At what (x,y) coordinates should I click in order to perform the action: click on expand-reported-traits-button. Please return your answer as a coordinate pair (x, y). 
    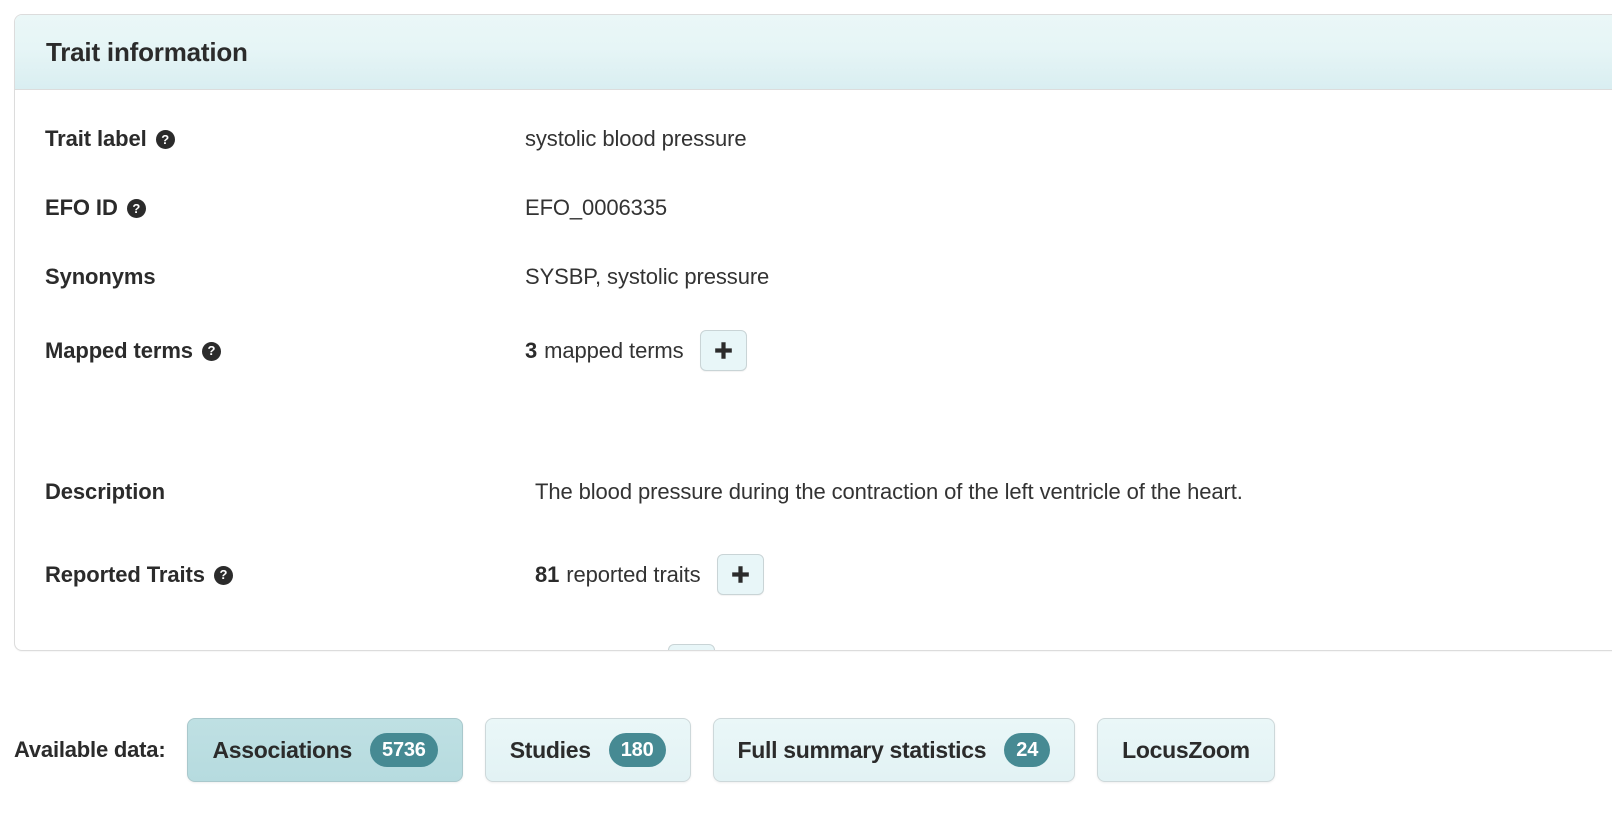
    Looking at the image, I should click on (740, 574).